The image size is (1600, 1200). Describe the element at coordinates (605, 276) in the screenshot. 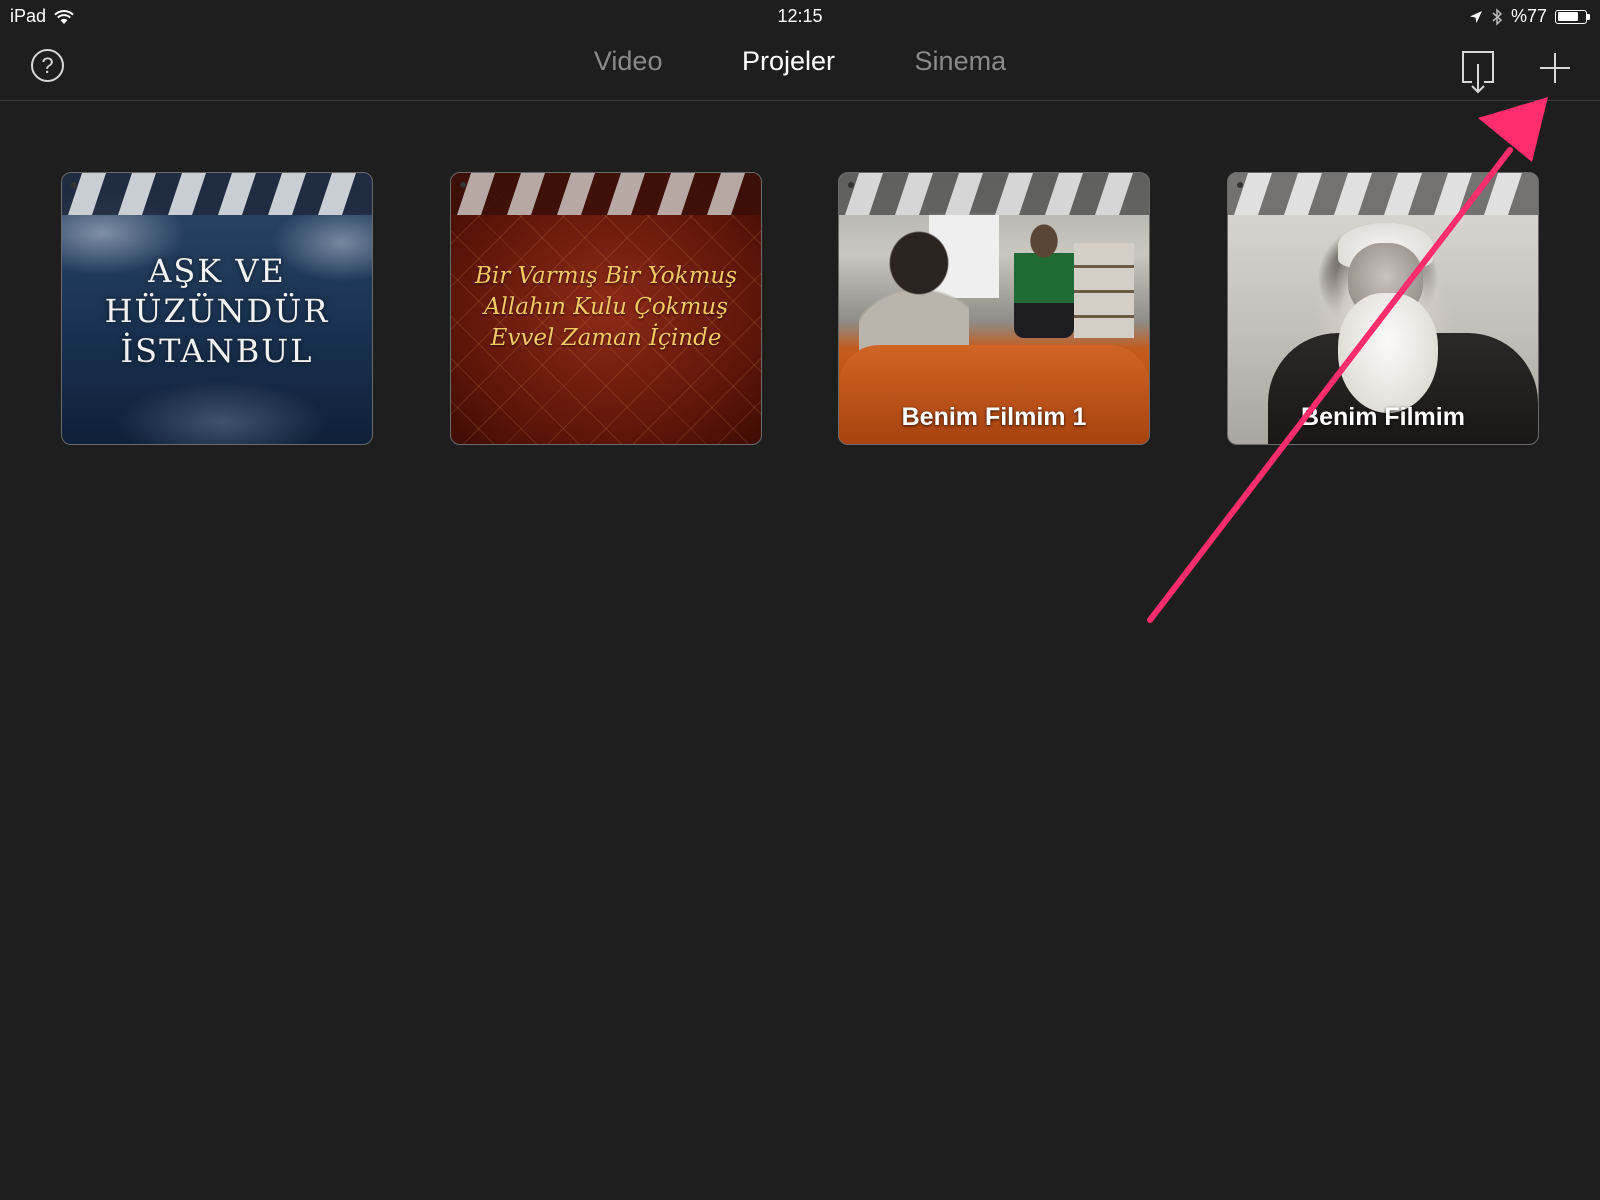

I see `project-title-line: Bir Varmış Bir Yokmuş` at that location.